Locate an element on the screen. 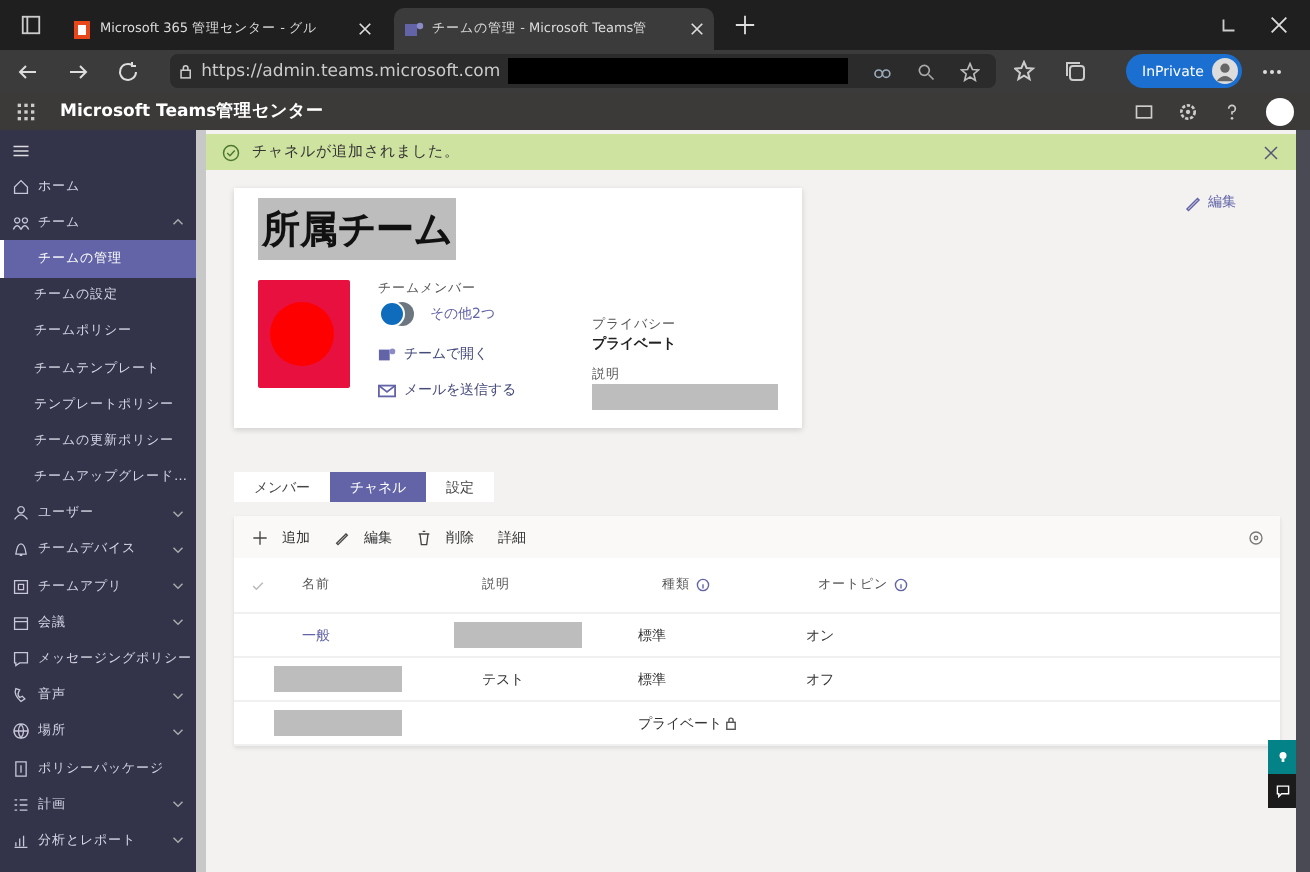  app-title: Microsoft Teams管理センター is located at coordinates (192, 111).